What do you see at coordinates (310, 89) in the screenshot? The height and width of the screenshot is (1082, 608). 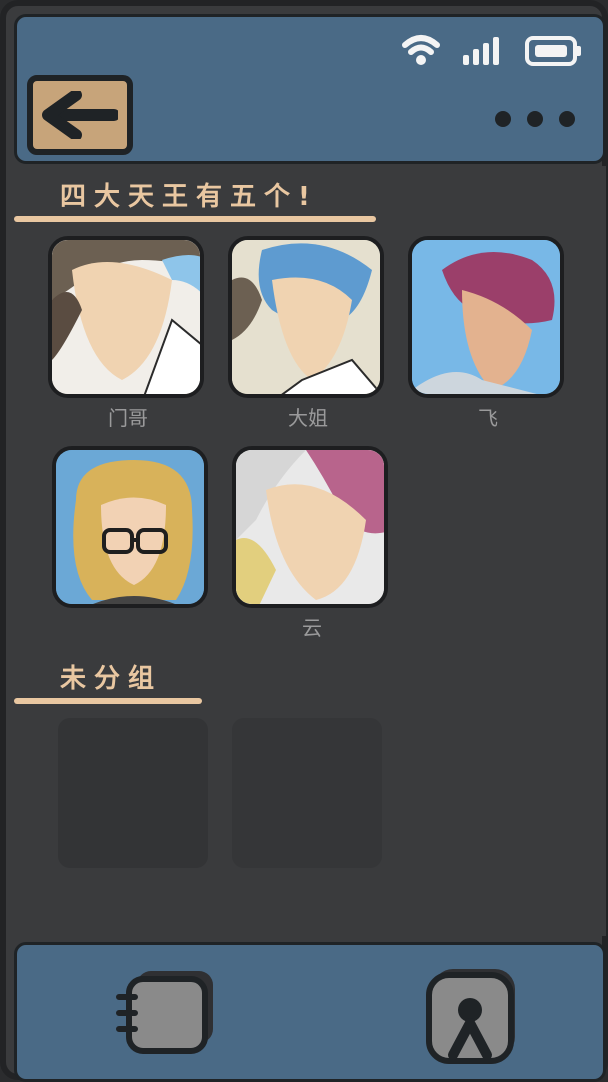 I see `top-bar` at bounding box center [310, 89].